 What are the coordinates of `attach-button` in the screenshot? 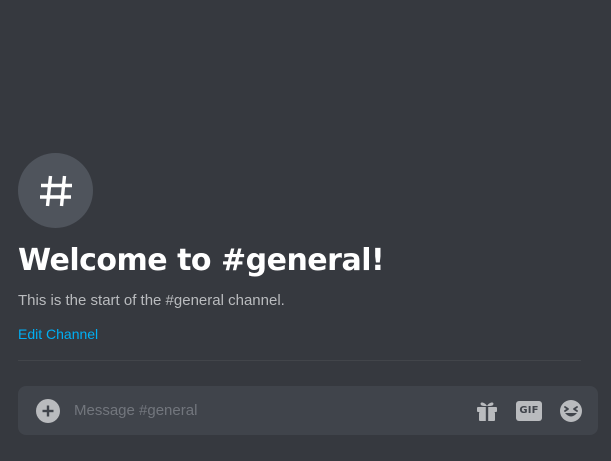 It's located at (48, 410).